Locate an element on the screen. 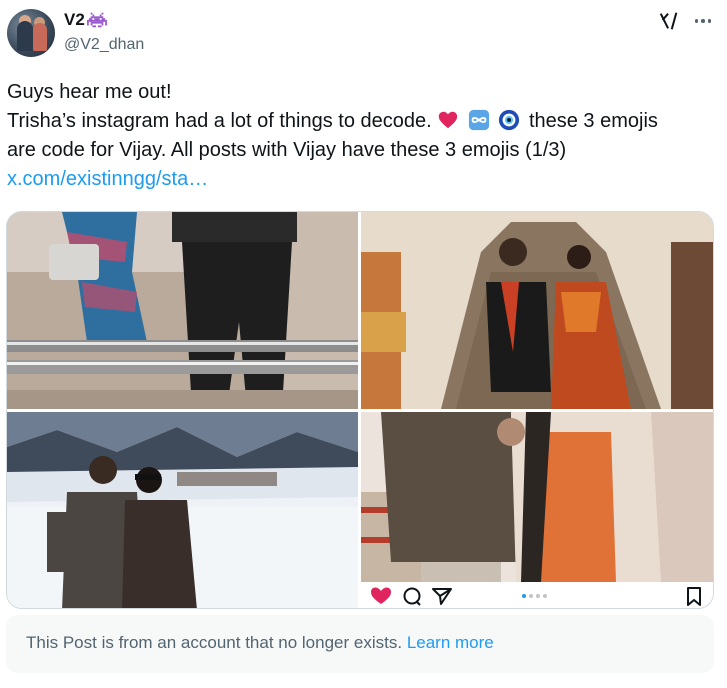  space-invader-icon is located at coordinates (96, 20).